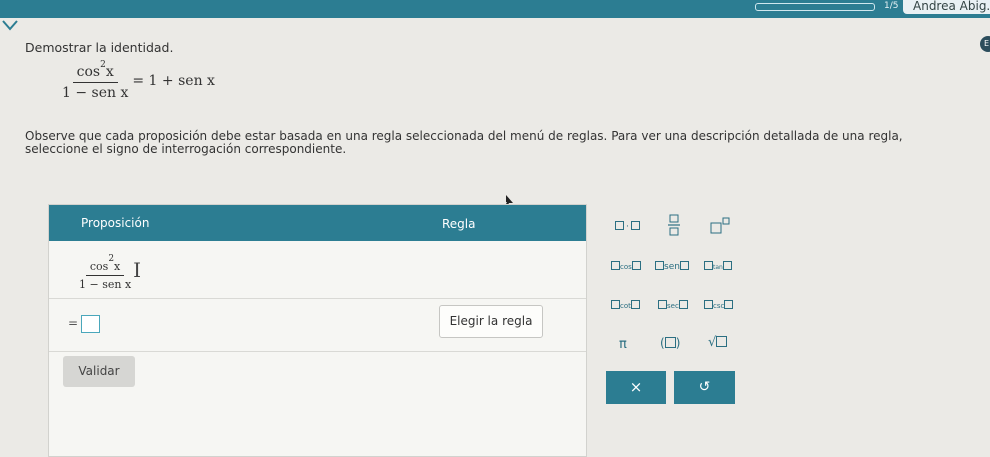 Image resolution: width=990 pixels, height=457 pixels. Describe the element at coordinates (491, 321) in the screenshot. I see `choose-rule-button: Elegir la regla` at that location.